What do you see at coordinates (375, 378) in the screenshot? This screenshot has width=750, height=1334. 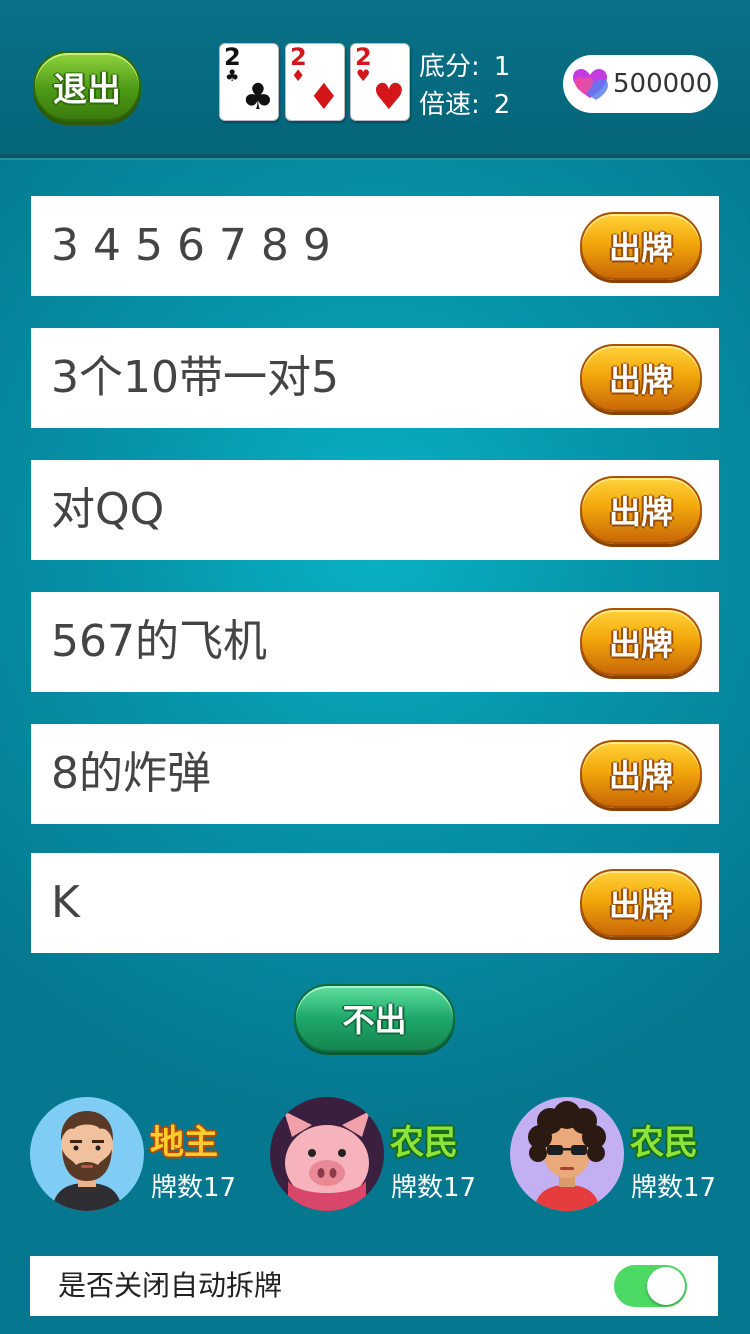 I see `play-option-triple-with-pair: 3个10带一对5 出牌` at bounding box center [375, 378].